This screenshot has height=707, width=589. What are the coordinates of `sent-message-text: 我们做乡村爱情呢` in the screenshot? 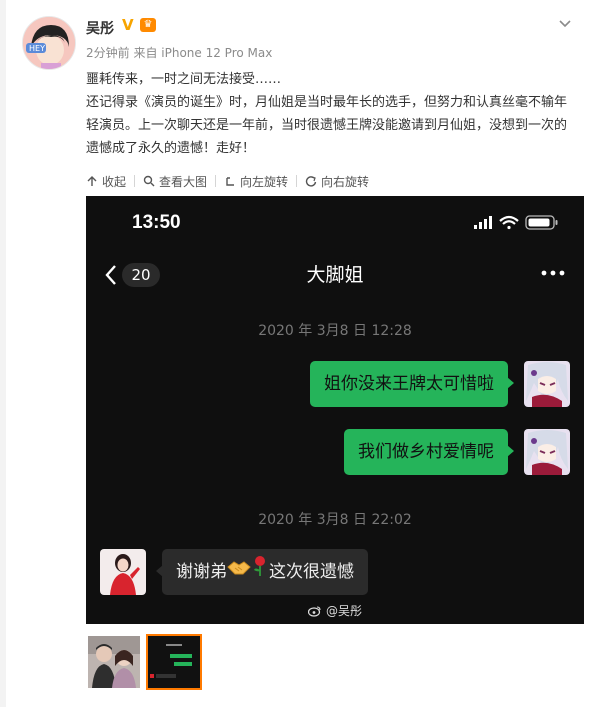 It's located at (426, 452).